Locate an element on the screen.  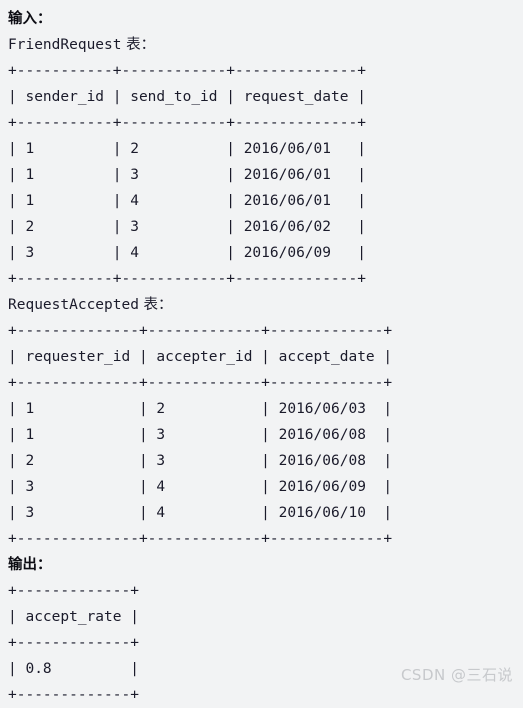
table-row: | 1 | 4 | 2016/06/01 | is located at coordinates (187, 201).